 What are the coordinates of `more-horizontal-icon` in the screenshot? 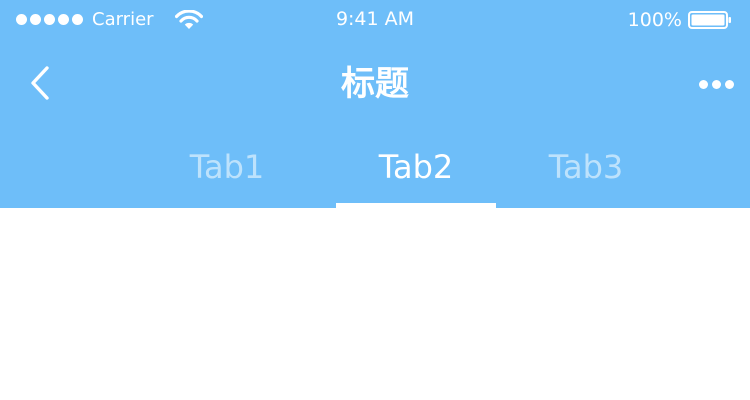 It's located at (703, 84).